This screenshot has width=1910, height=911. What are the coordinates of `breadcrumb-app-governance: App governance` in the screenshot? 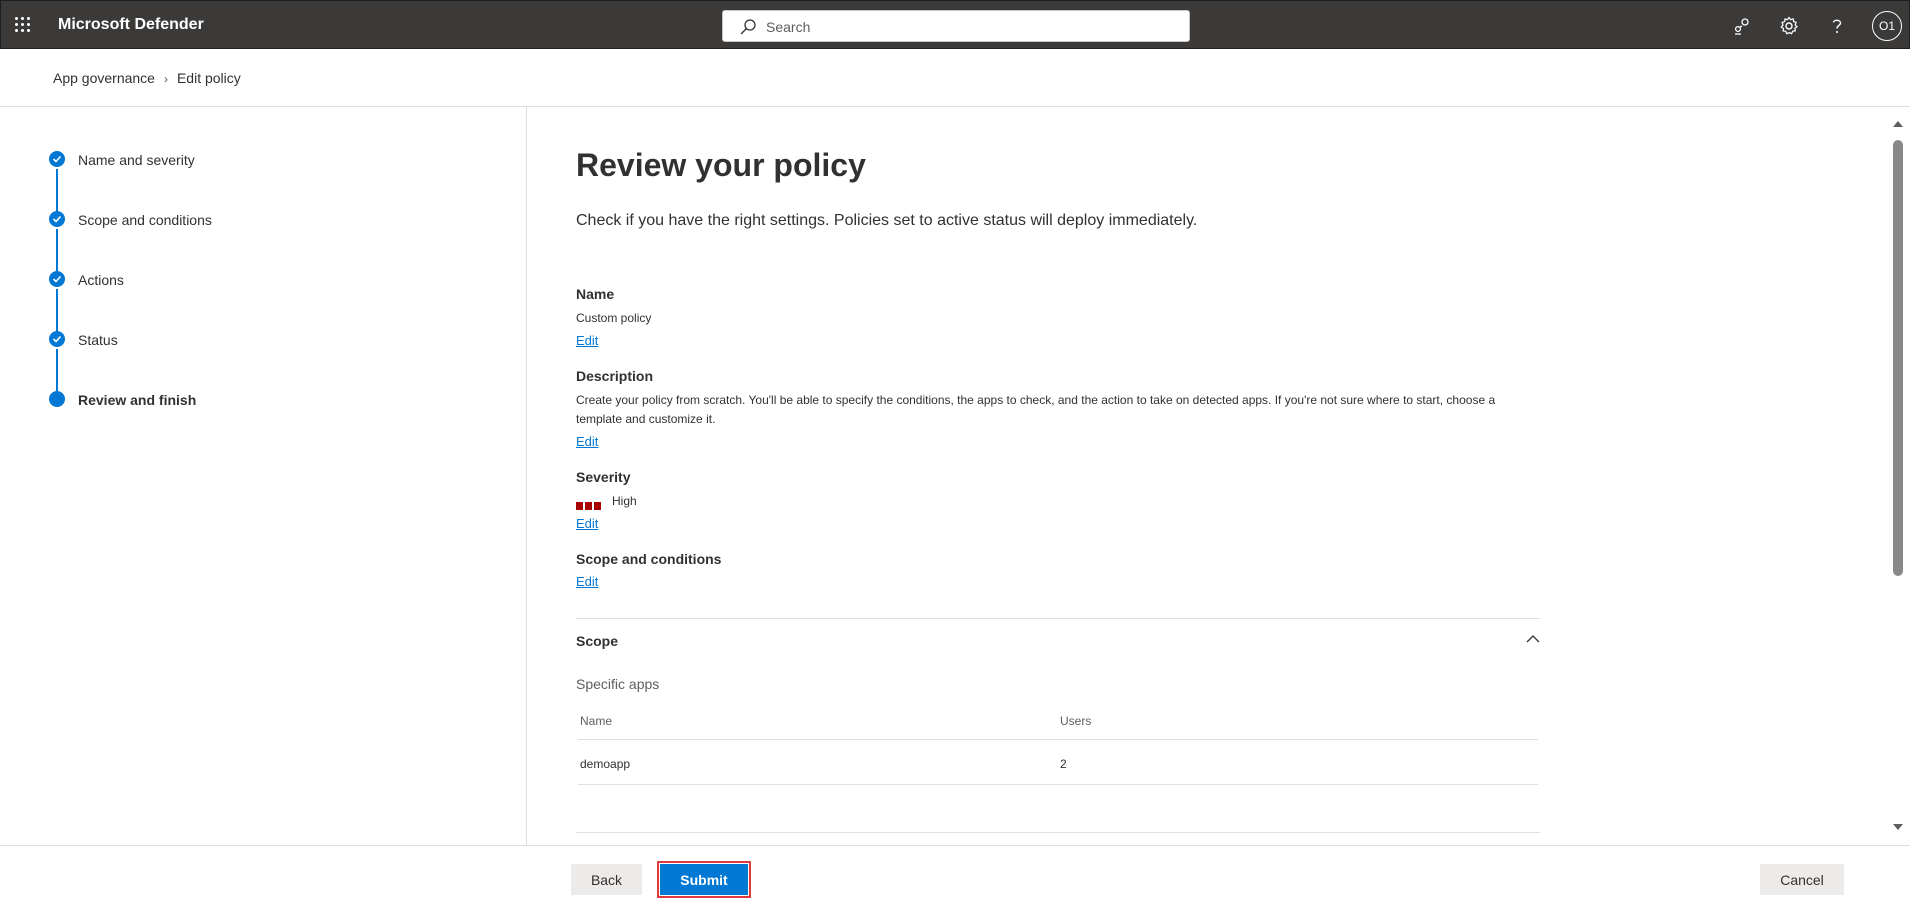 It's located at (104, 78).